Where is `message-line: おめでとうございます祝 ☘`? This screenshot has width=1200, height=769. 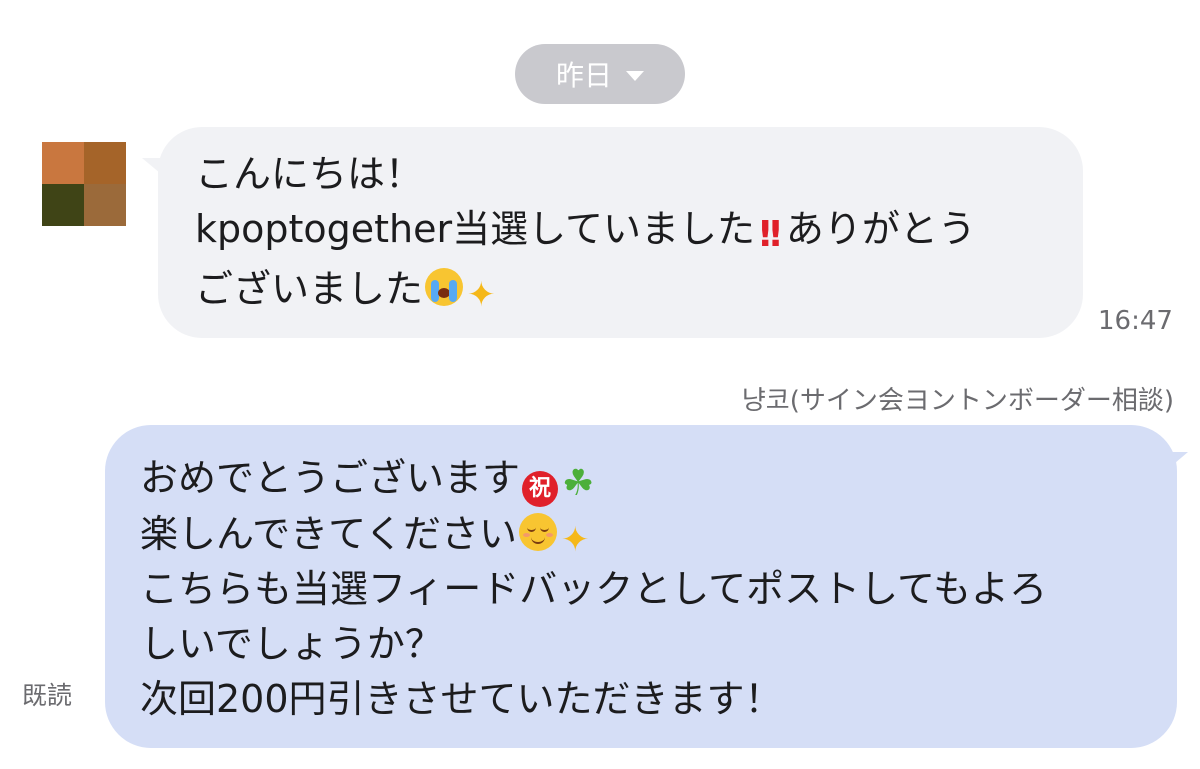 message-line: おめでとうございます祝 ☘ is located at coordinates (648, 479).